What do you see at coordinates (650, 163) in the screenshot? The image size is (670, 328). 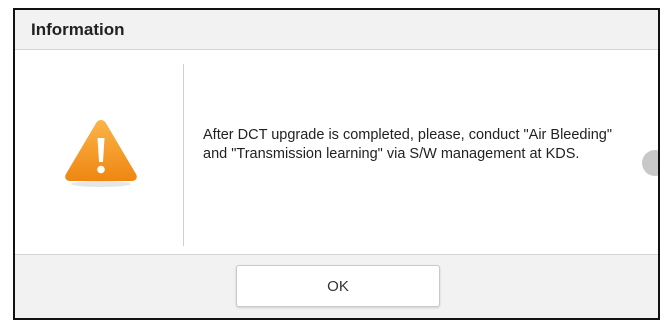 I see `scroll-handle` at bounding box center [650, 163].